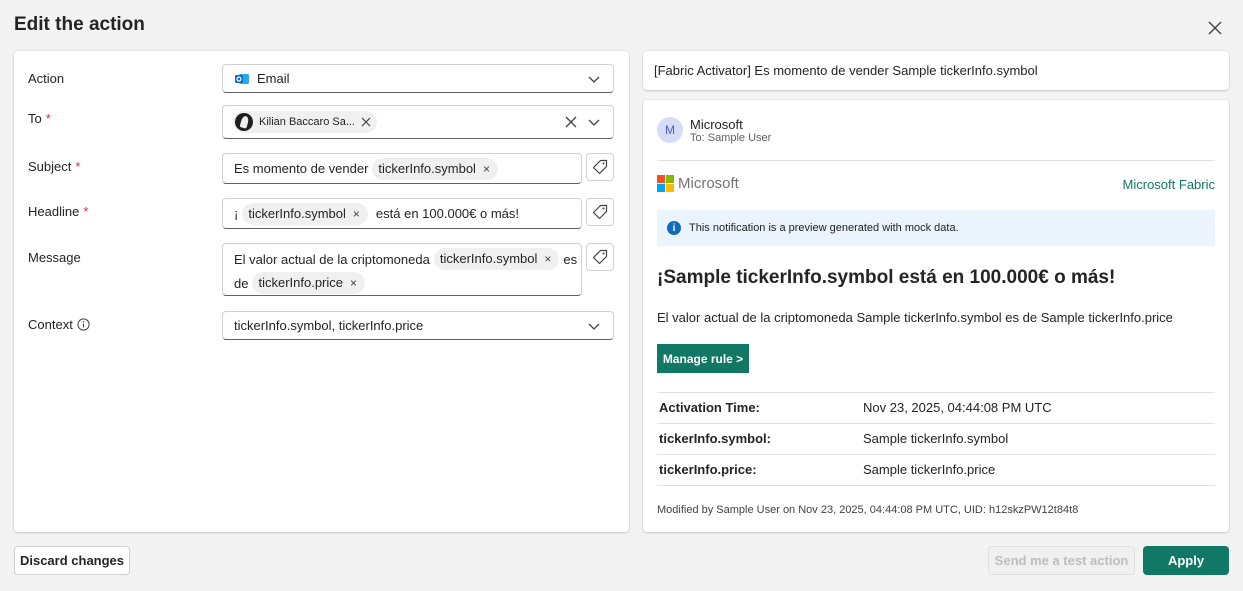 This screenshot has height=591, width=1243. Describe the element at coordinates (301, 282) in the screenshot. I see `token-label: tickerInfo.price` at that location.